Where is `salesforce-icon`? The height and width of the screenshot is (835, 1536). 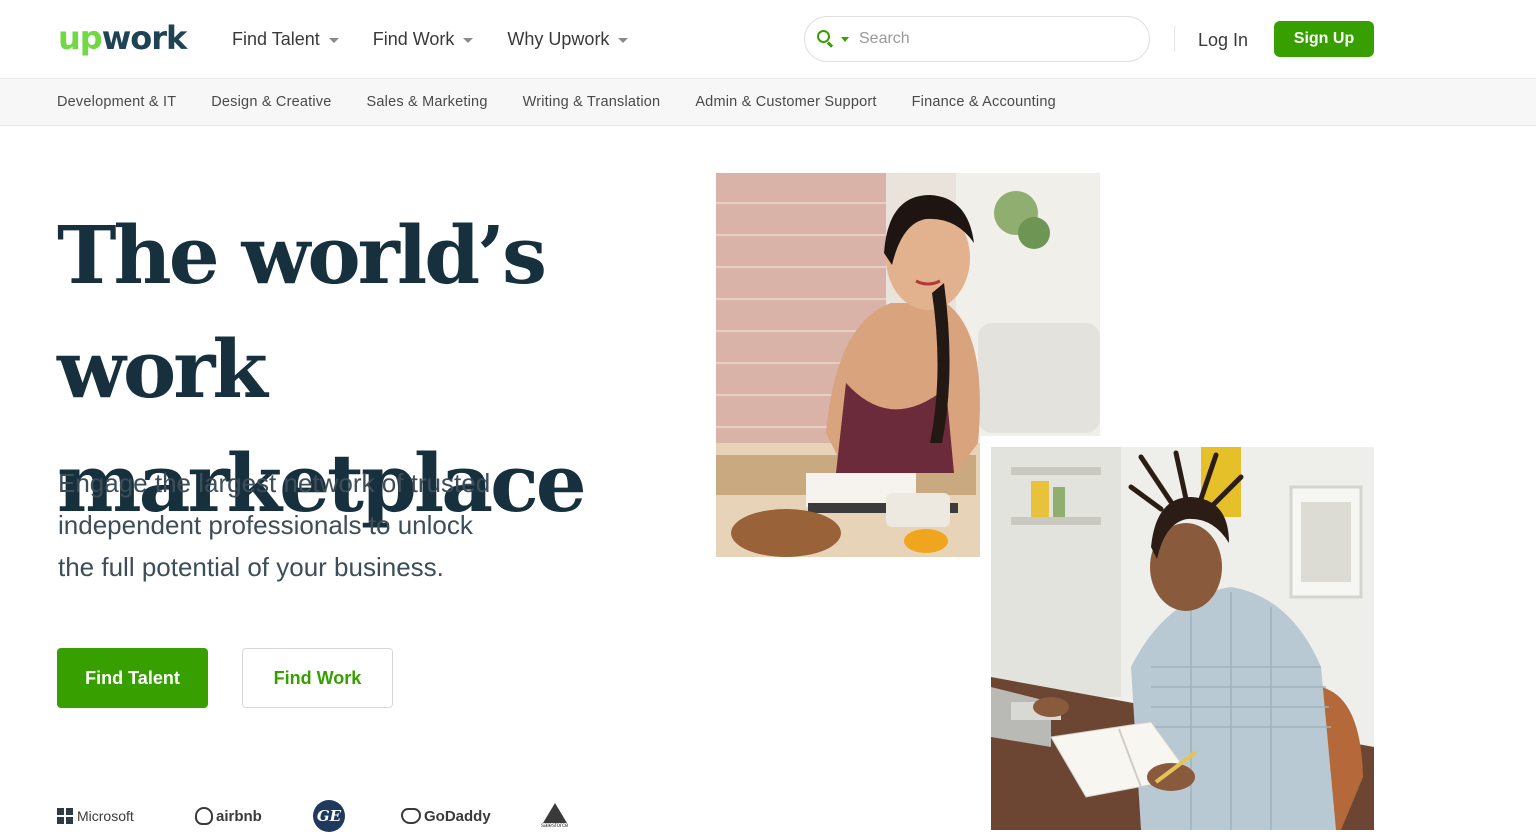 salesforce-icon is located at coordinates (554, 812).